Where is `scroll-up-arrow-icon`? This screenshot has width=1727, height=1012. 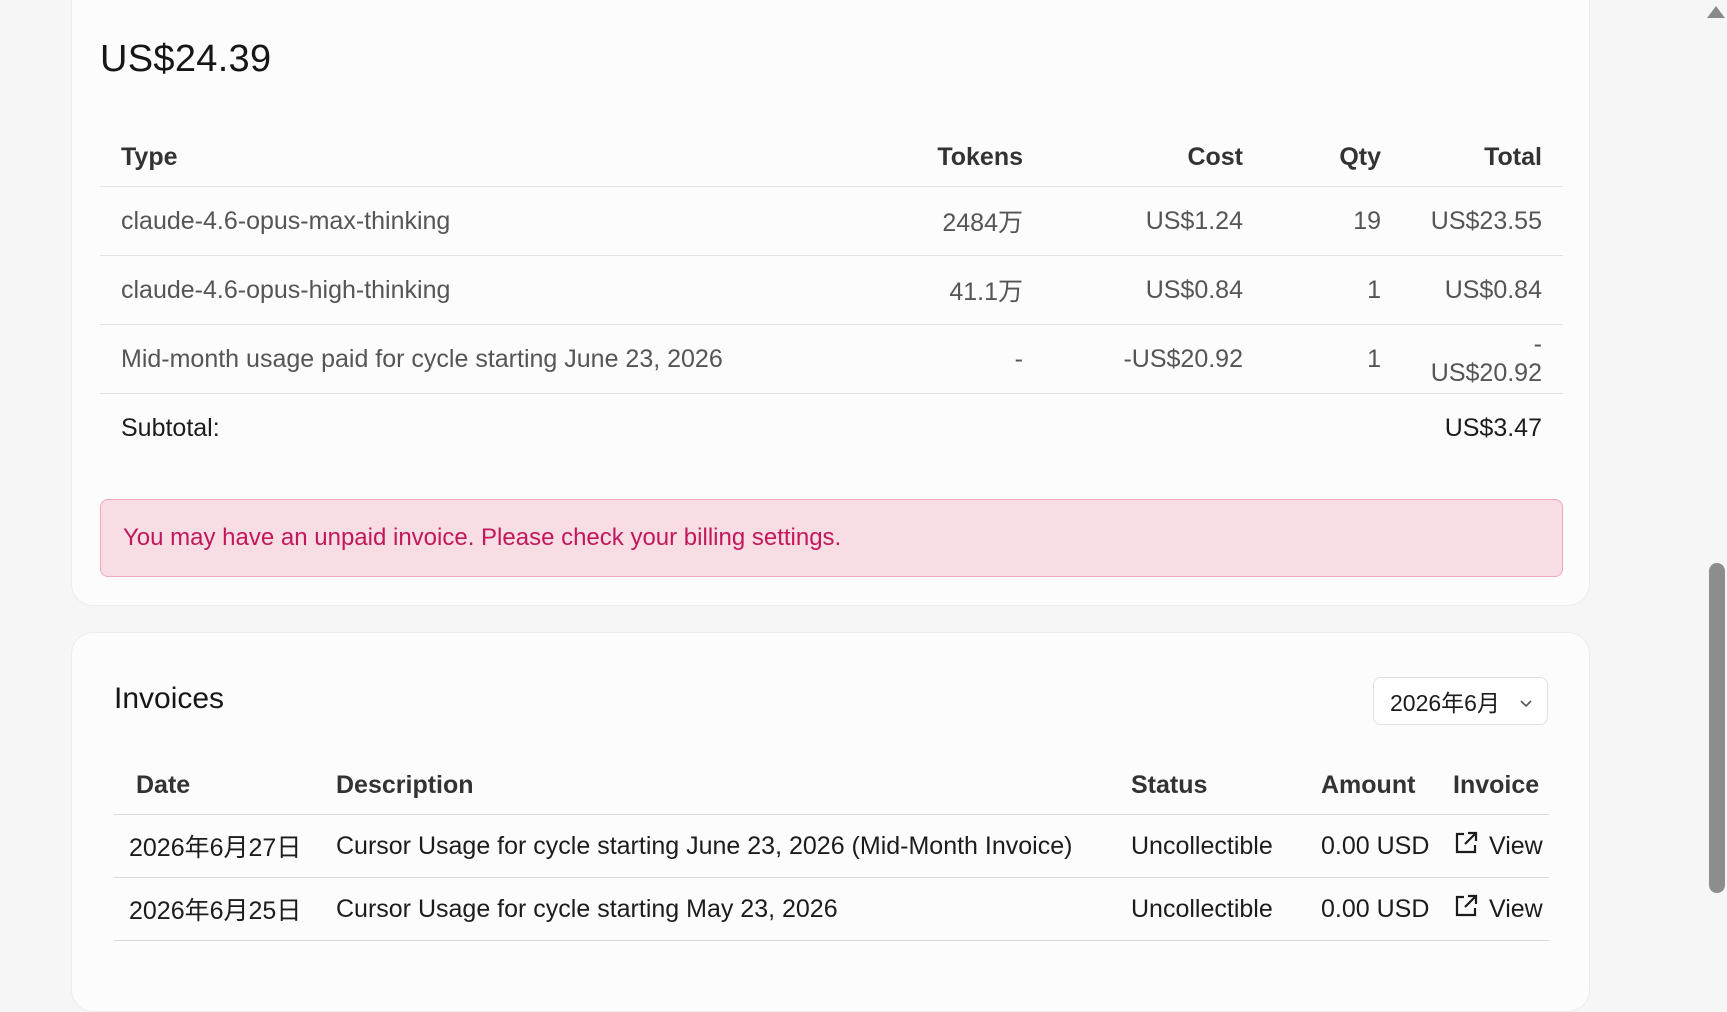
scroll-up-arrow-icon is located at coordinates (1716, 12).